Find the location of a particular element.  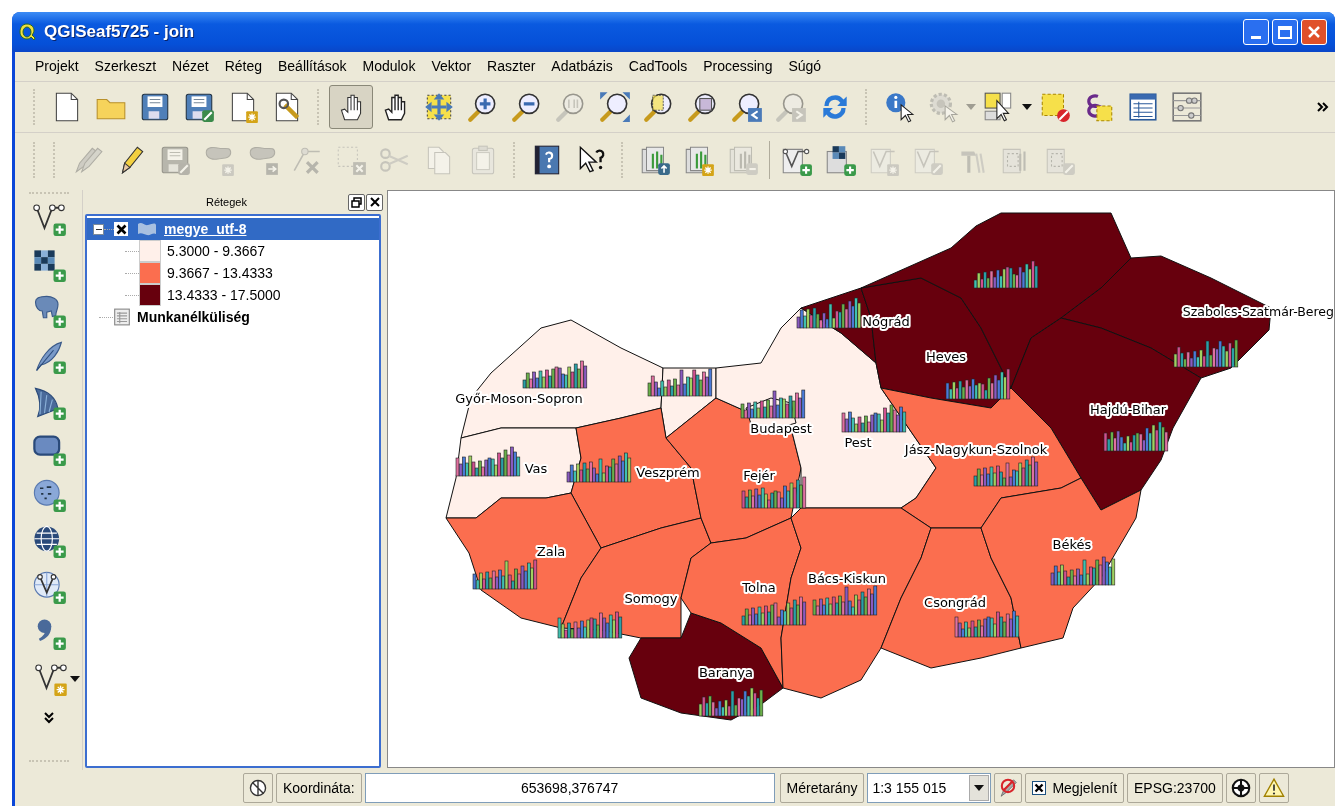

county-label: Pest is located at coordinates (858, 442).